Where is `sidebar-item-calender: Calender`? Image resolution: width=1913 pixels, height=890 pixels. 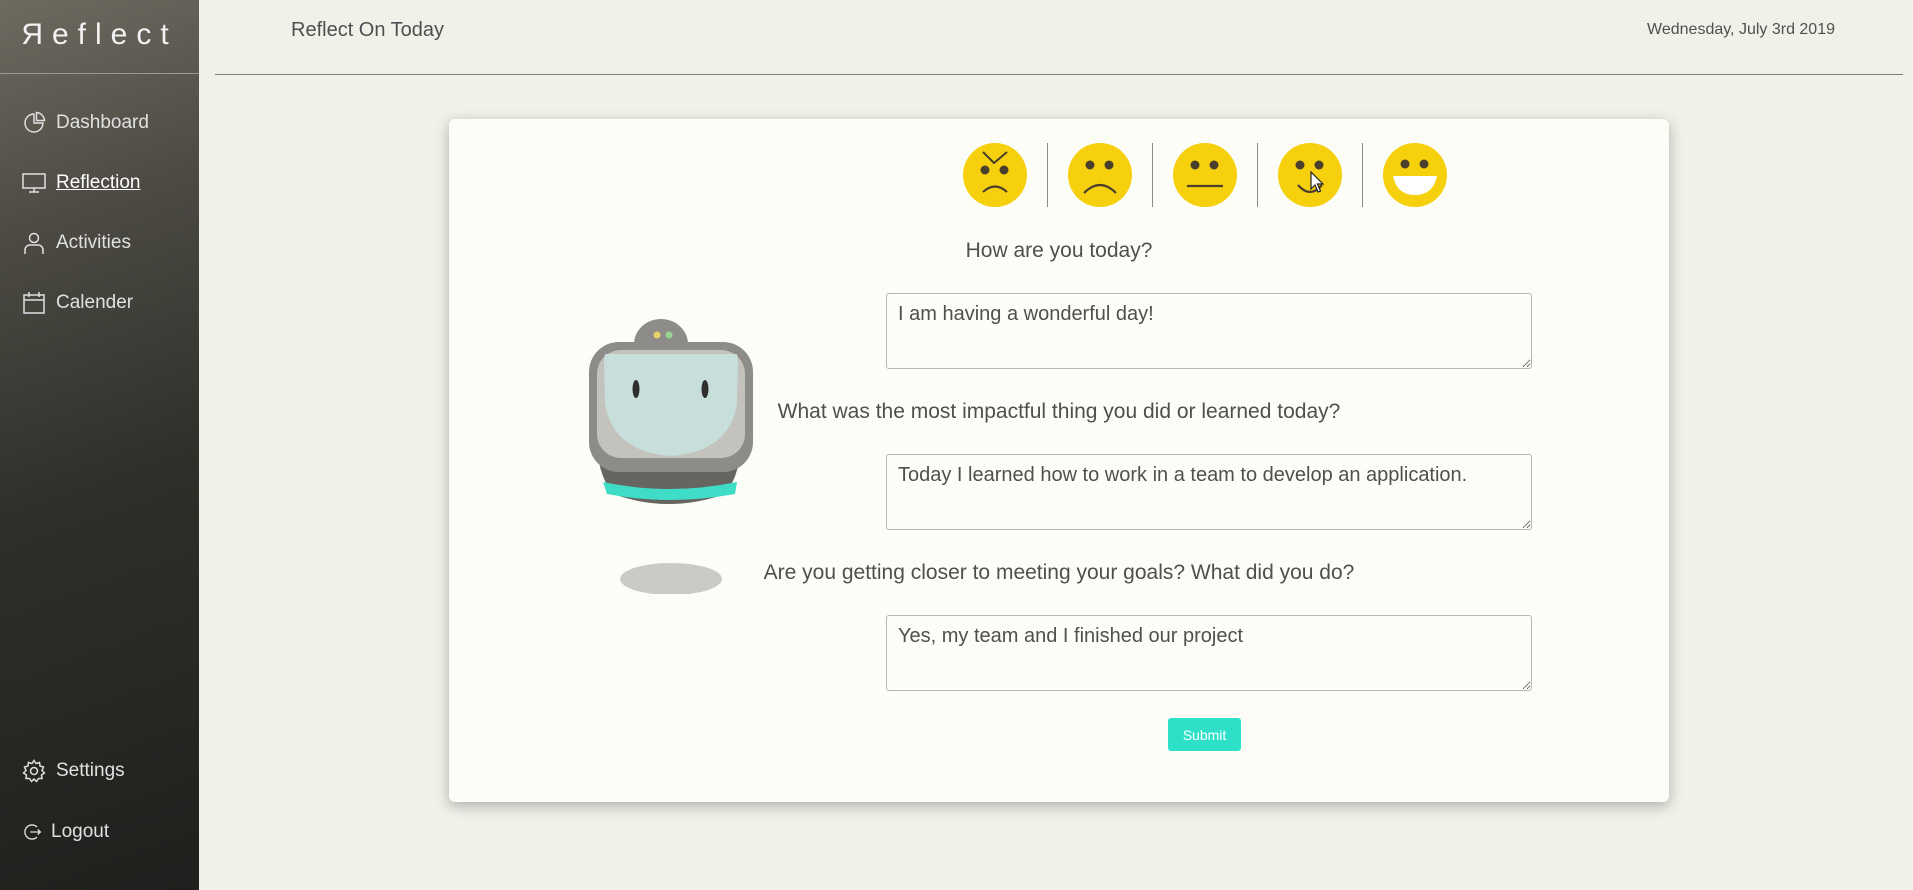
sidebar-item-calender: Calender is located at coordinates (77, 303).